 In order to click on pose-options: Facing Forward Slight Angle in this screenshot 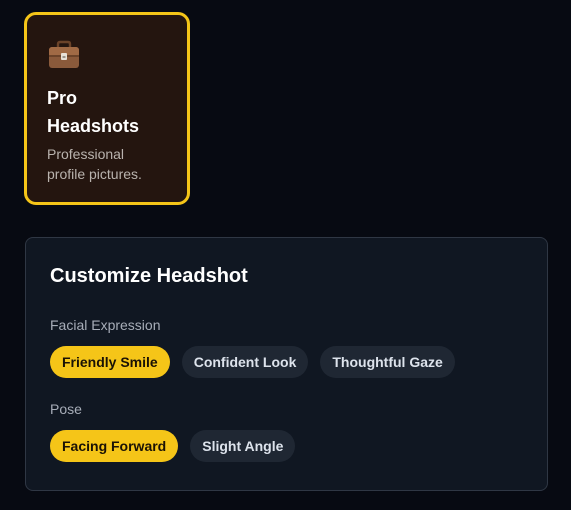, I will do `click(286, 446)`.